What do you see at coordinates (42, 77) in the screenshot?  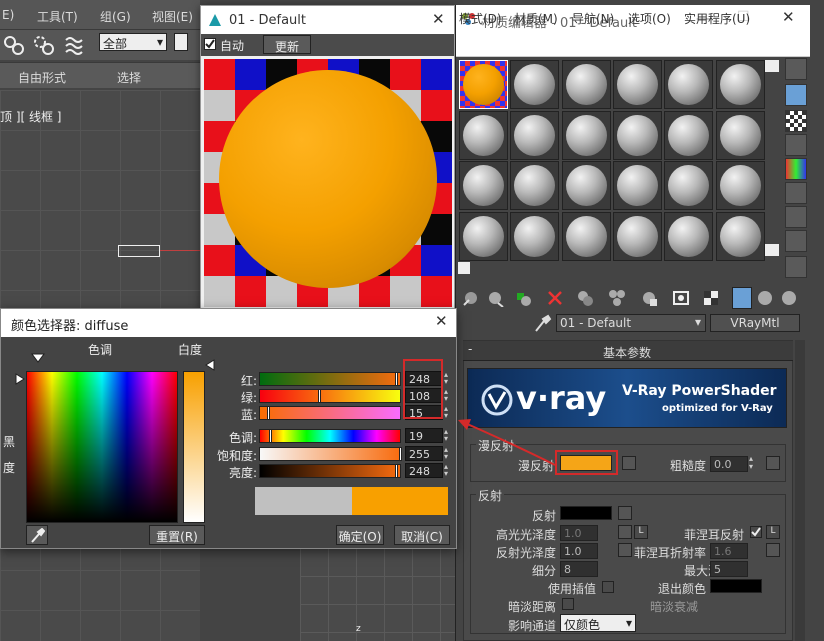 I see `ribbon-tab-freeform: 自由形式` at bounding box center [42, 77].